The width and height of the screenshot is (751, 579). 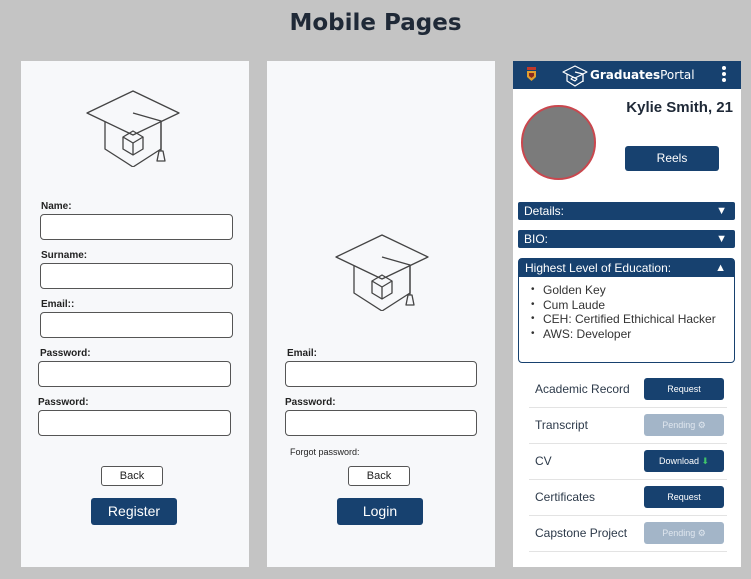 What do you see at coordinates (544, 211) in the screenshot?
I see `details-label: Details:` at bounding box center [544, 211].